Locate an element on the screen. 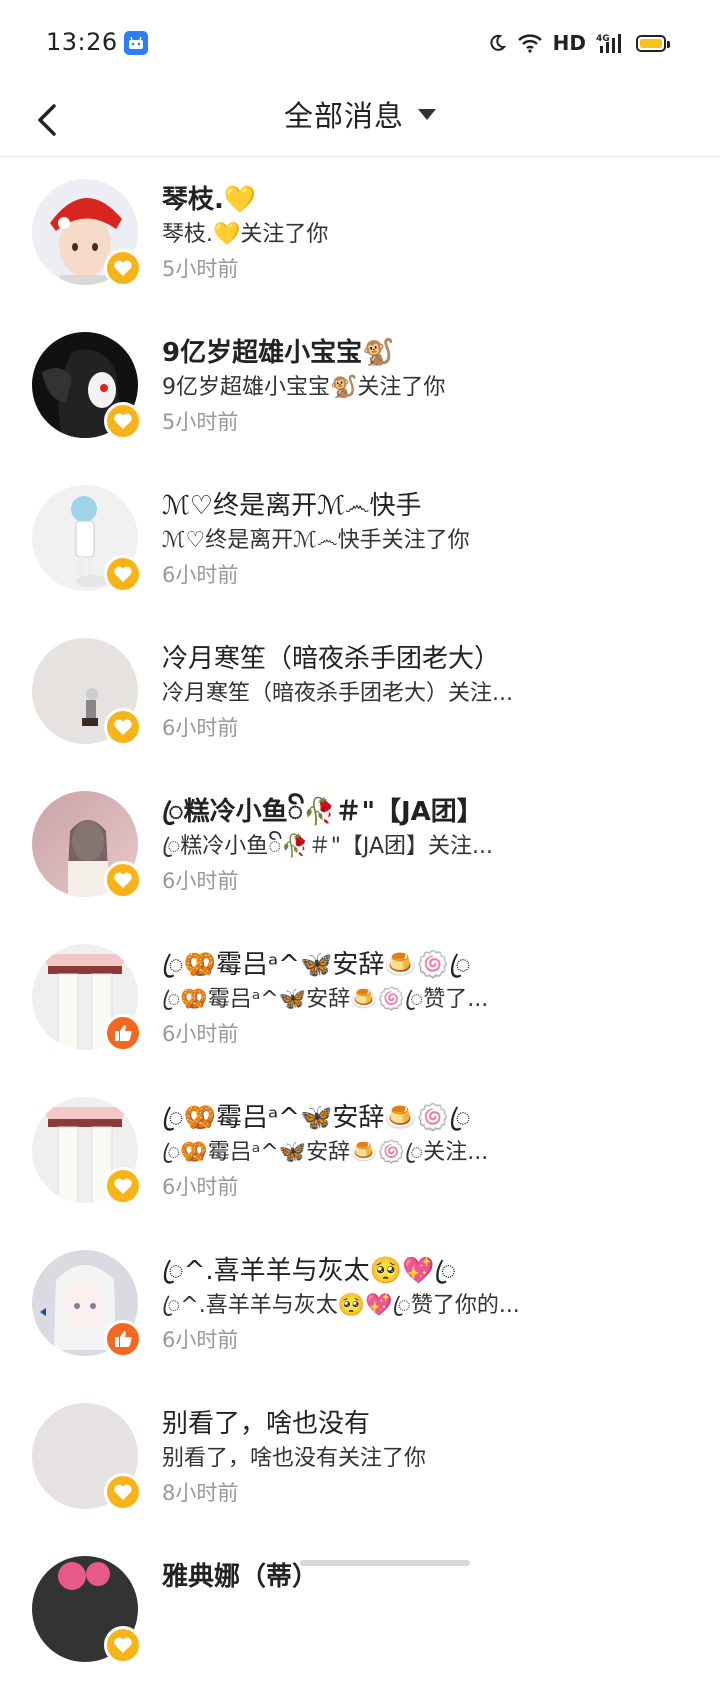 This screenshot has width=720, height=1687. message-list-item: ꦿ🥨霉吕ᵃ^🦋安辞🍮🍥ꦿꦿ🥨霉吕ᵃ^🦋安辞🍮🍥ꦿ赞了... 6小时前 is located at coordinates (360, 998).